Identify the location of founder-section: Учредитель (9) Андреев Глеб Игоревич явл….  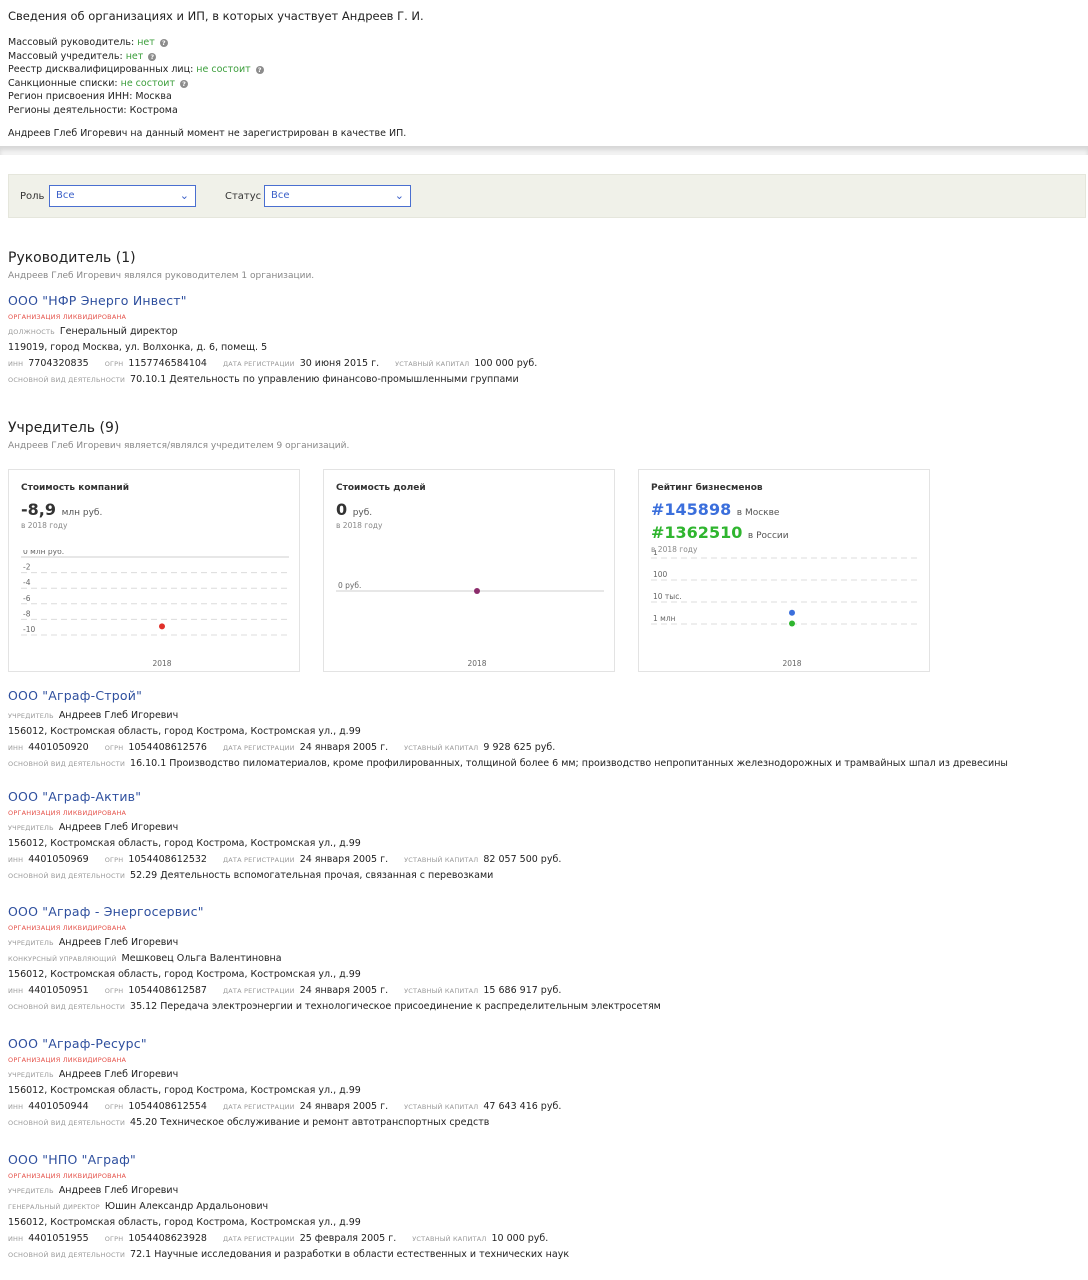
(544, 435).